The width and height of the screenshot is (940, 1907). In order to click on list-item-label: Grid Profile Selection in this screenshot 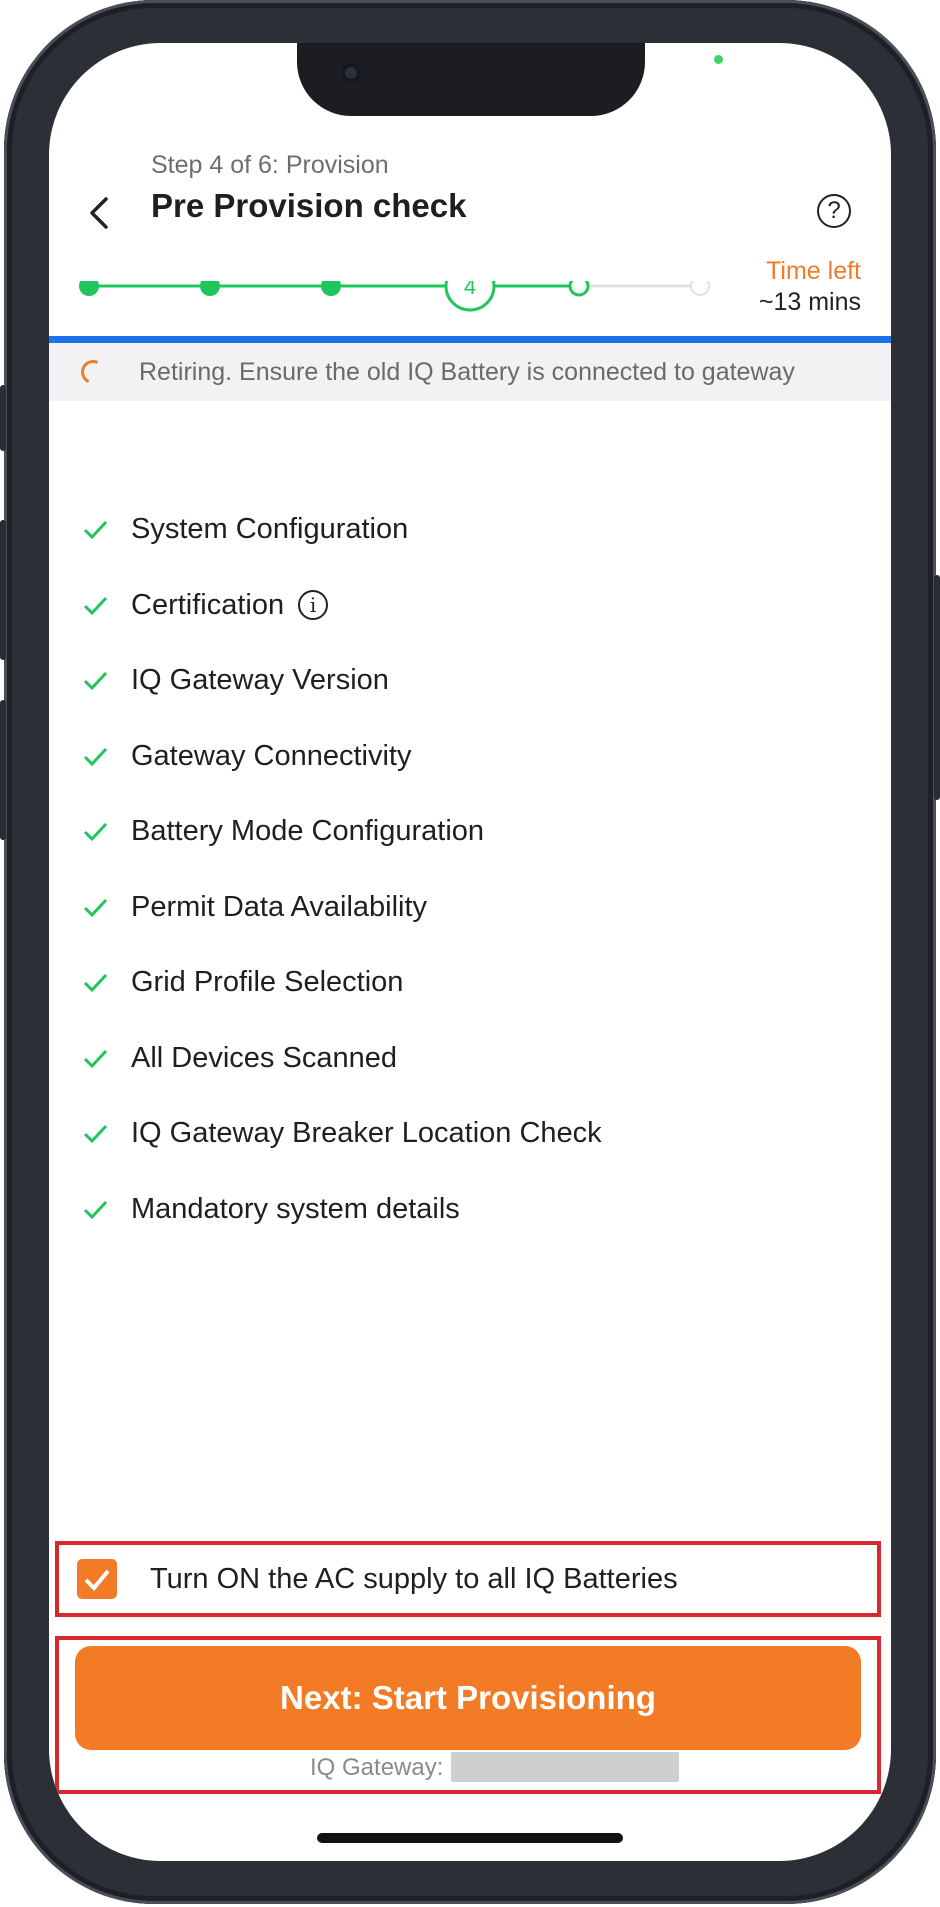, I will do `click(267, 982)`.